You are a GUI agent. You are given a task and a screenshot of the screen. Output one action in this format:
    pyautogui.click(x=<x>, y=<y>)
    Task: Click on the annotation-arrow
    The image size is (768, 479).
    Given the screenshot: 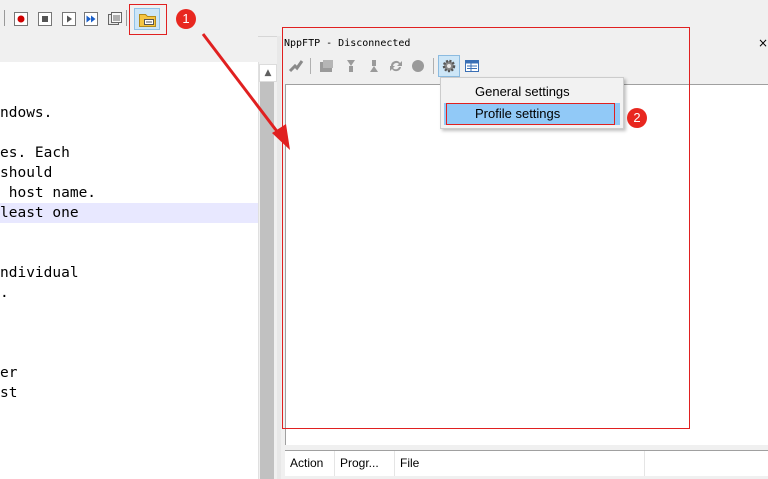 What is the action you would take?
    pyautogui.click(x=245, y=91)
    